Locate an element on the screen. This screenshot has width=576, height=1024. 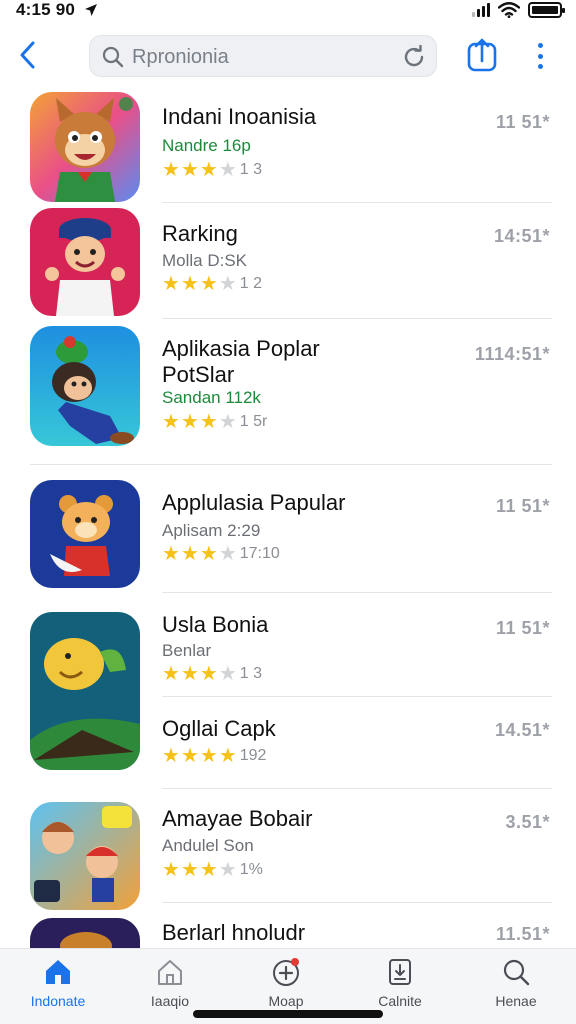
app-name-line2: PotSlar is located at coordinates (198, 374).